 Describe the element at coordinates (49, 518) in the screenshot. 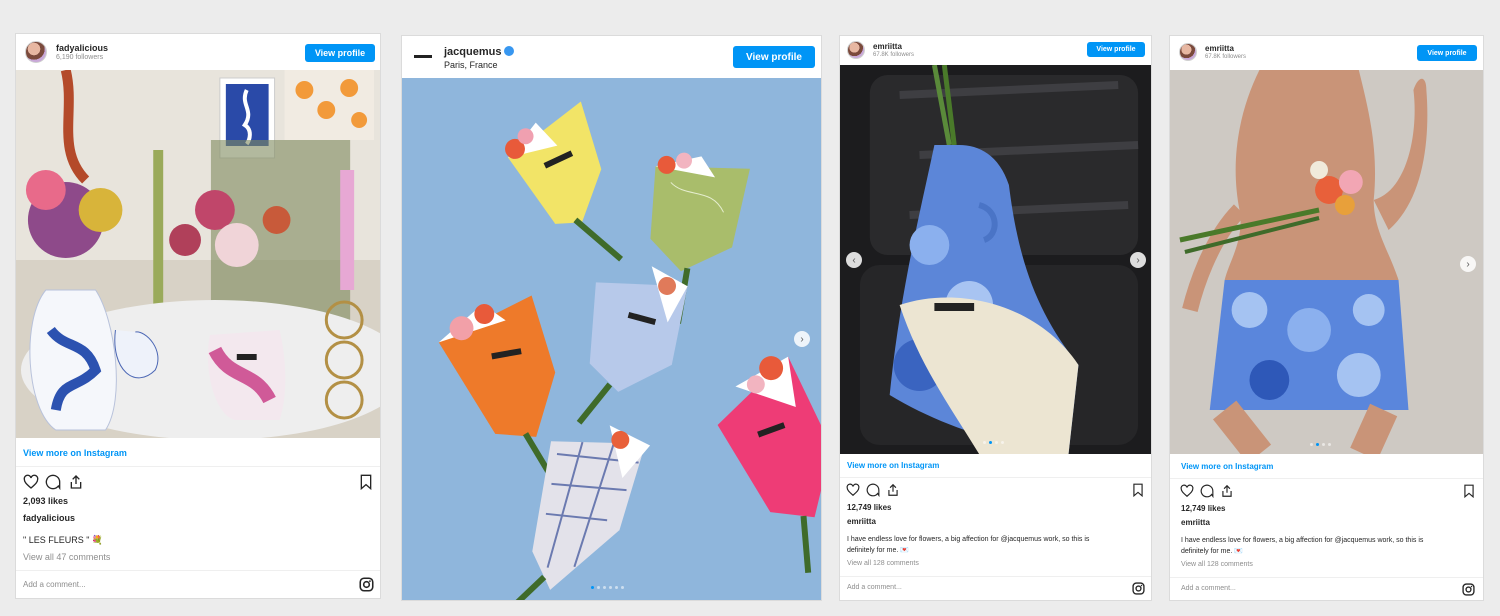

I see `caption-username: fadyalicious` at that location.